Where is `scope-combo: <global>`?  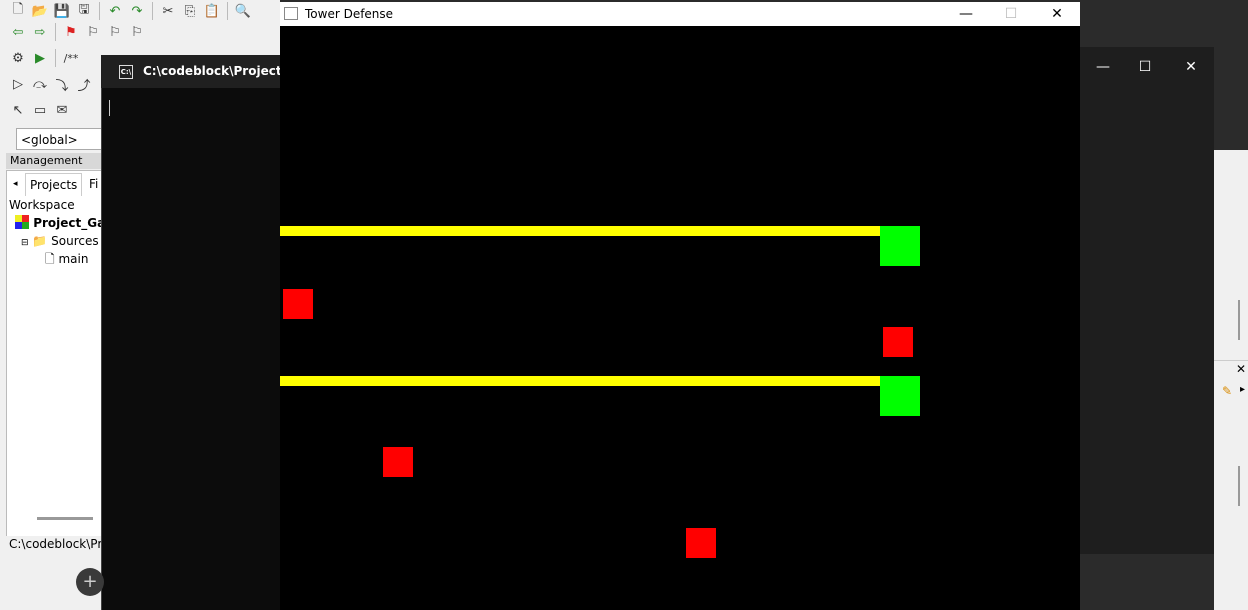
scope-combo: <global> is located at coordinates (59, 139).